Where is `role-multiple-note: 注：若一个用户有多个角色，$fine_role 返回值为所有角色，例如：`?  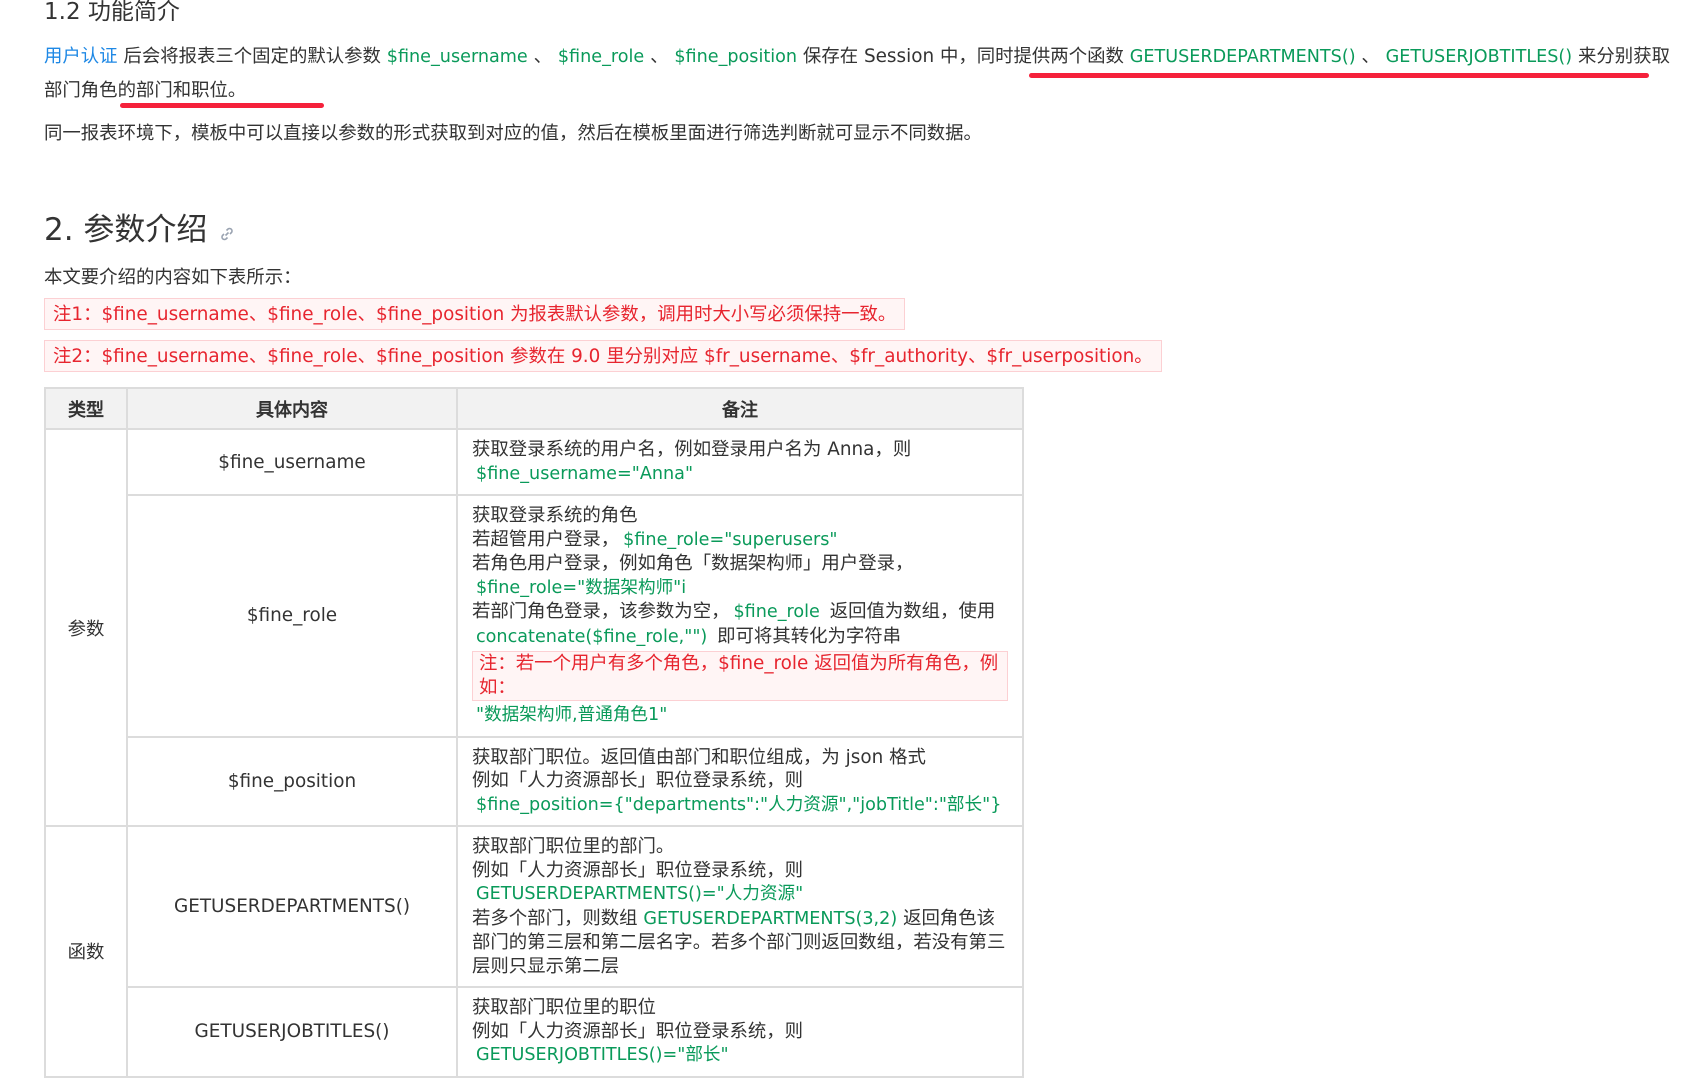 role-multiple-note: 注：若一个用户有多个角色，$fine_role 返回值为所有角色，例如： is located at coordinates (740, 676).